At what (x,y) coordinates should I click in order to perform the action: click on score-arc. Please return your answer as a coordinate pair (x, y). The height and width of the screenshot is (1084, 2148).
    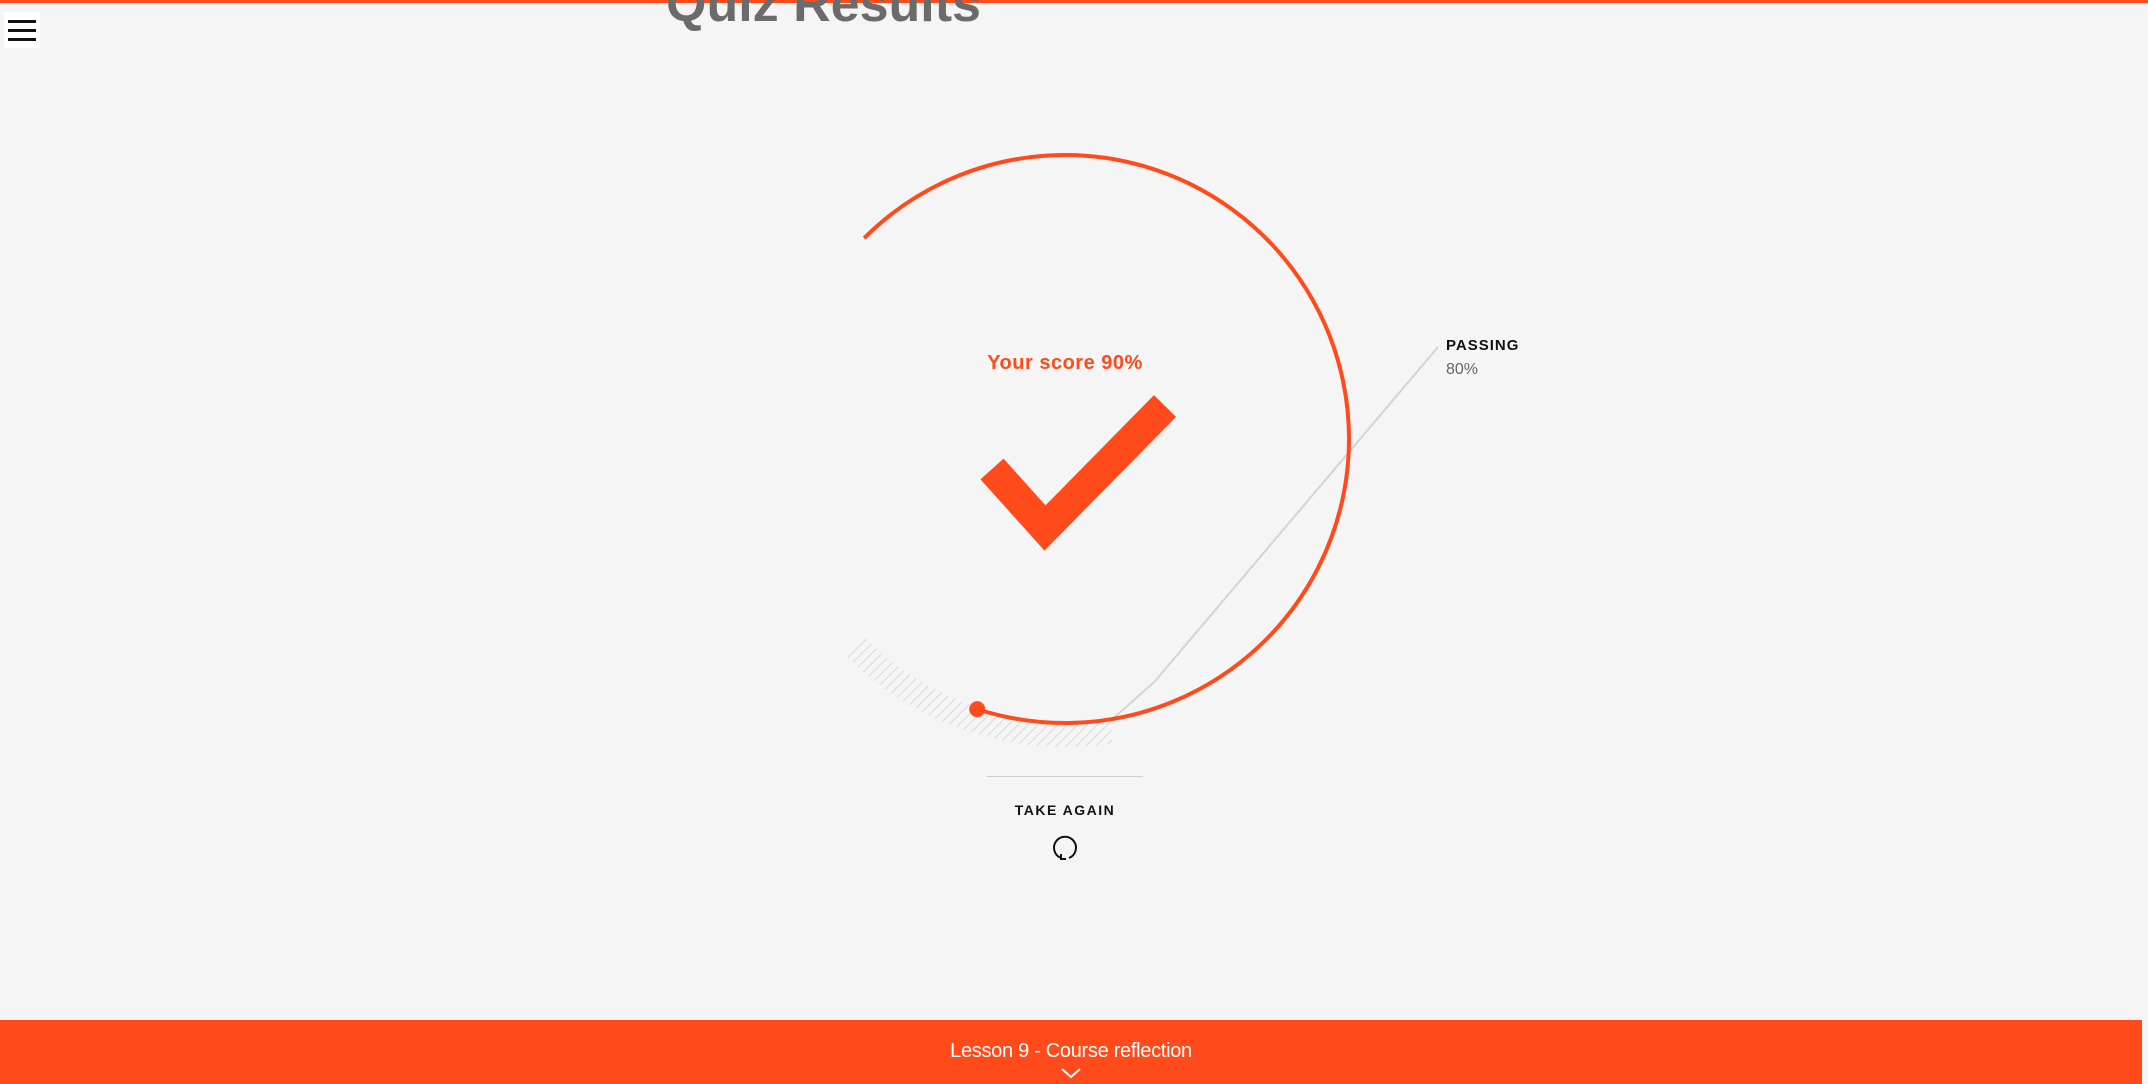
    Looking at the image, I should click on (1106, 439).